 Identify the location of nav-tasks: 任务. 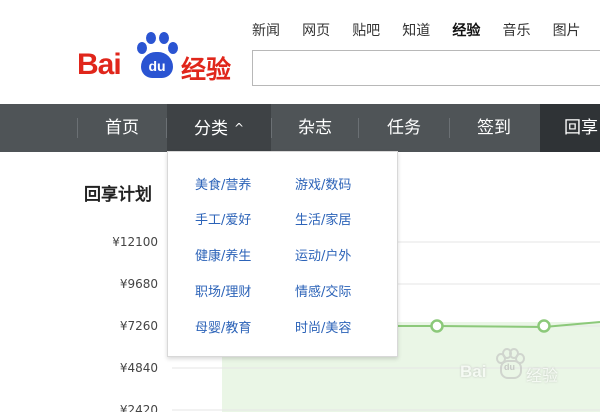
(404, 128).